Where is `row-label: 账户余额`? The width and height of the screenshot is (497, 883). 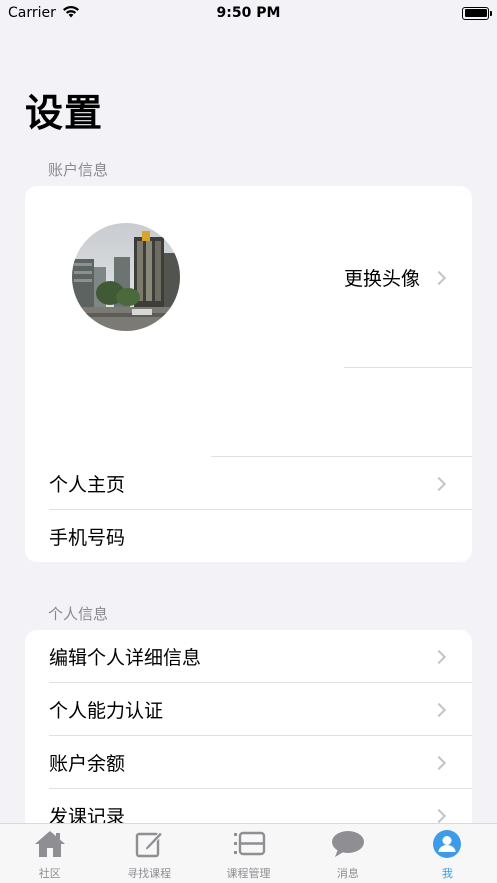 row-label: 账户余额 is located at coordinates (87, 764).